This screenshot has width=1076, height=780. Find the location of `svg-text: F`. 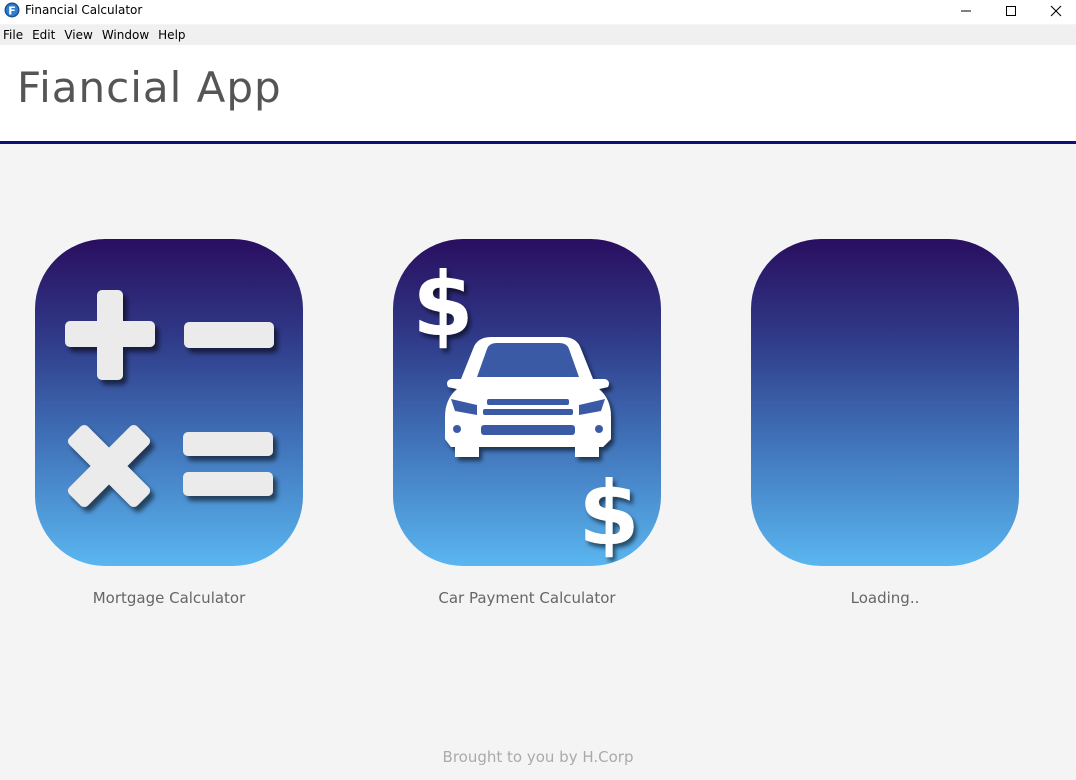

svg-text: F is located at coordinates (12, 11).